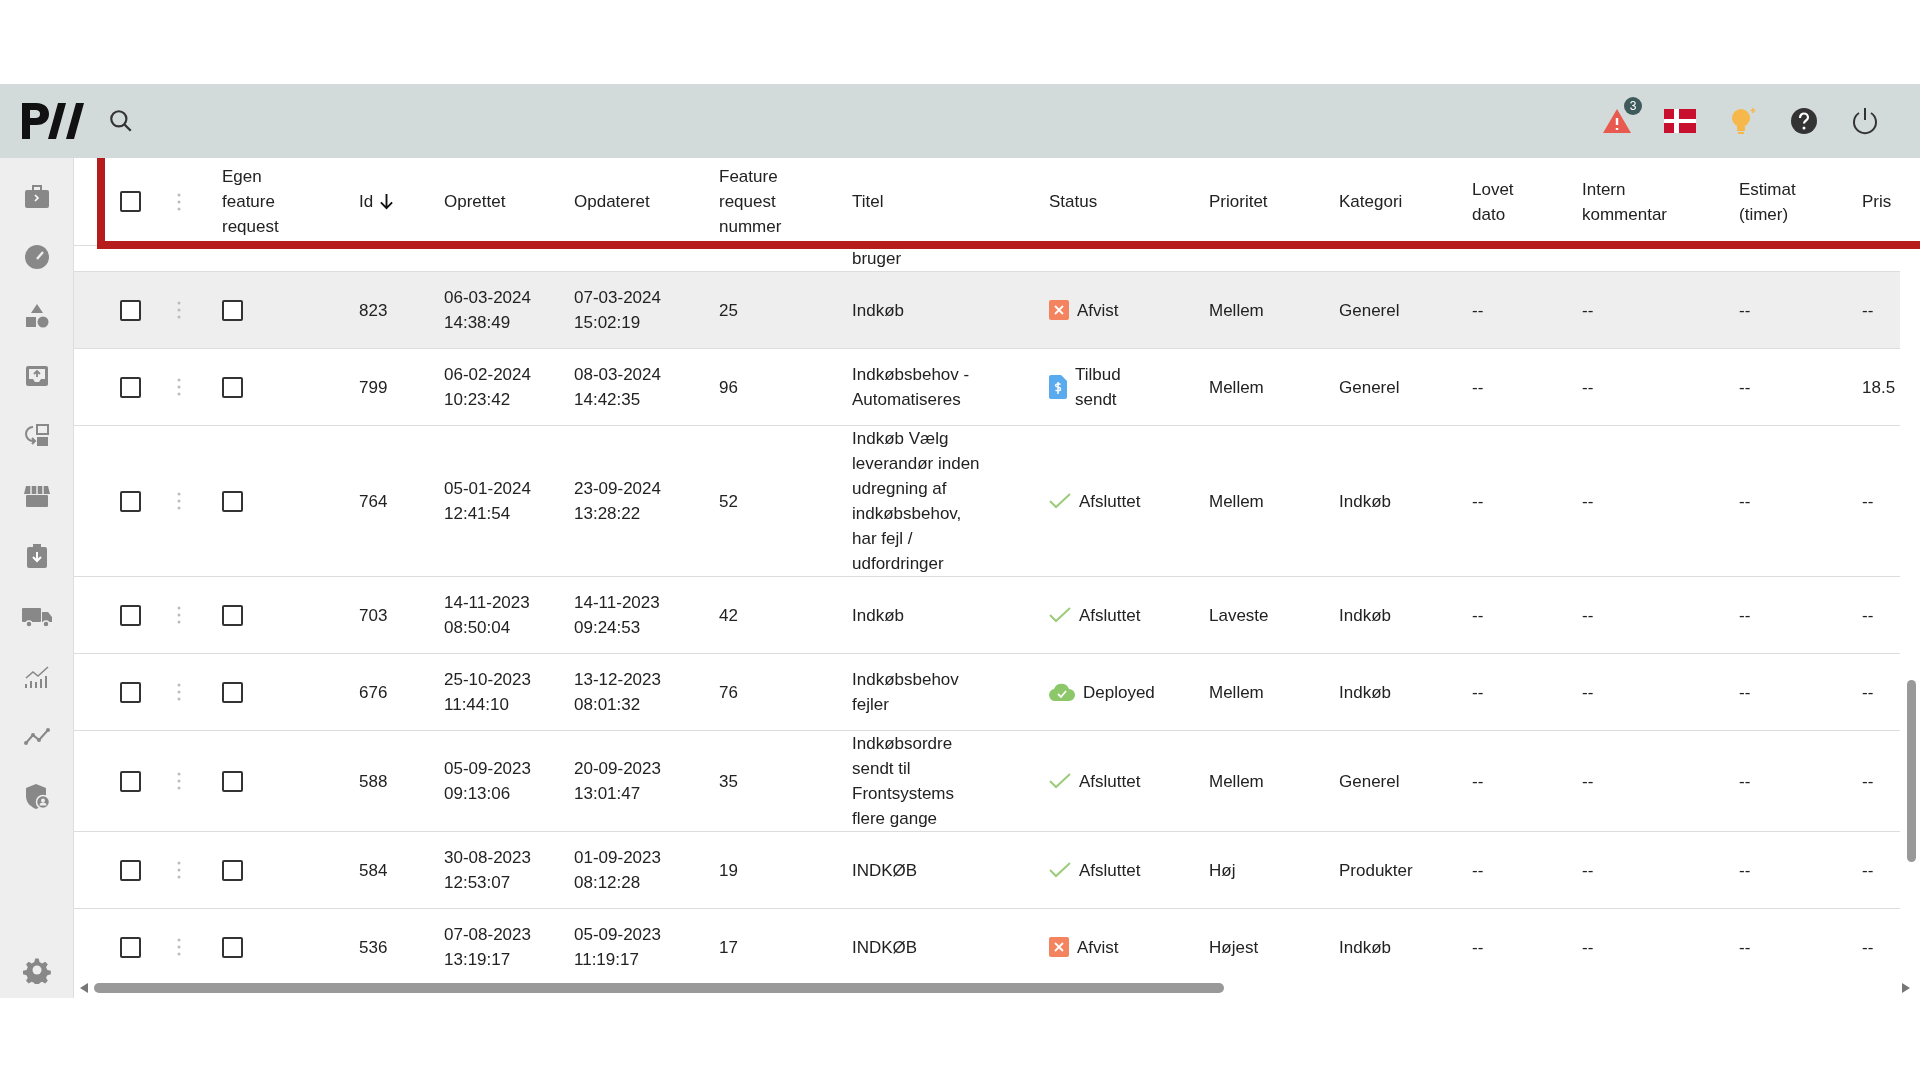 This screenshot has height=1080, width=1920. What do you see at coordinates (373, 692) in the screenshot?
I see `table-cell: 676` at bounding box center [373, 692].